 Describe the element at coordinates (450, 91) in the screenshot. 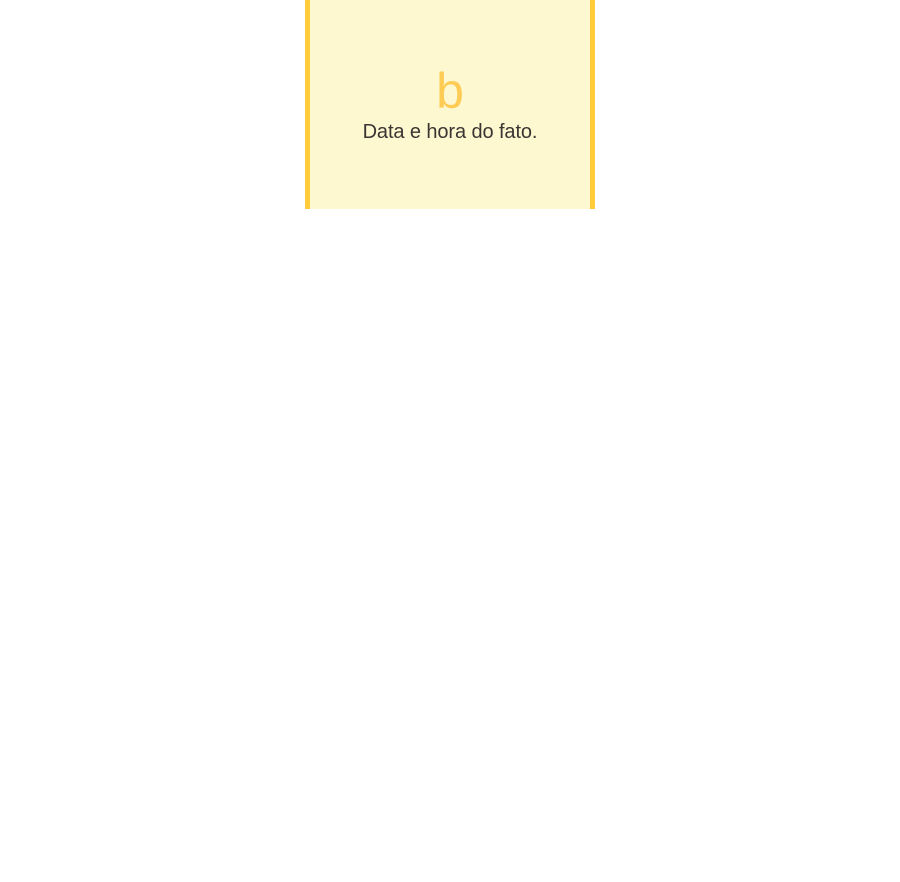

I see `card-letter: b` at that location.